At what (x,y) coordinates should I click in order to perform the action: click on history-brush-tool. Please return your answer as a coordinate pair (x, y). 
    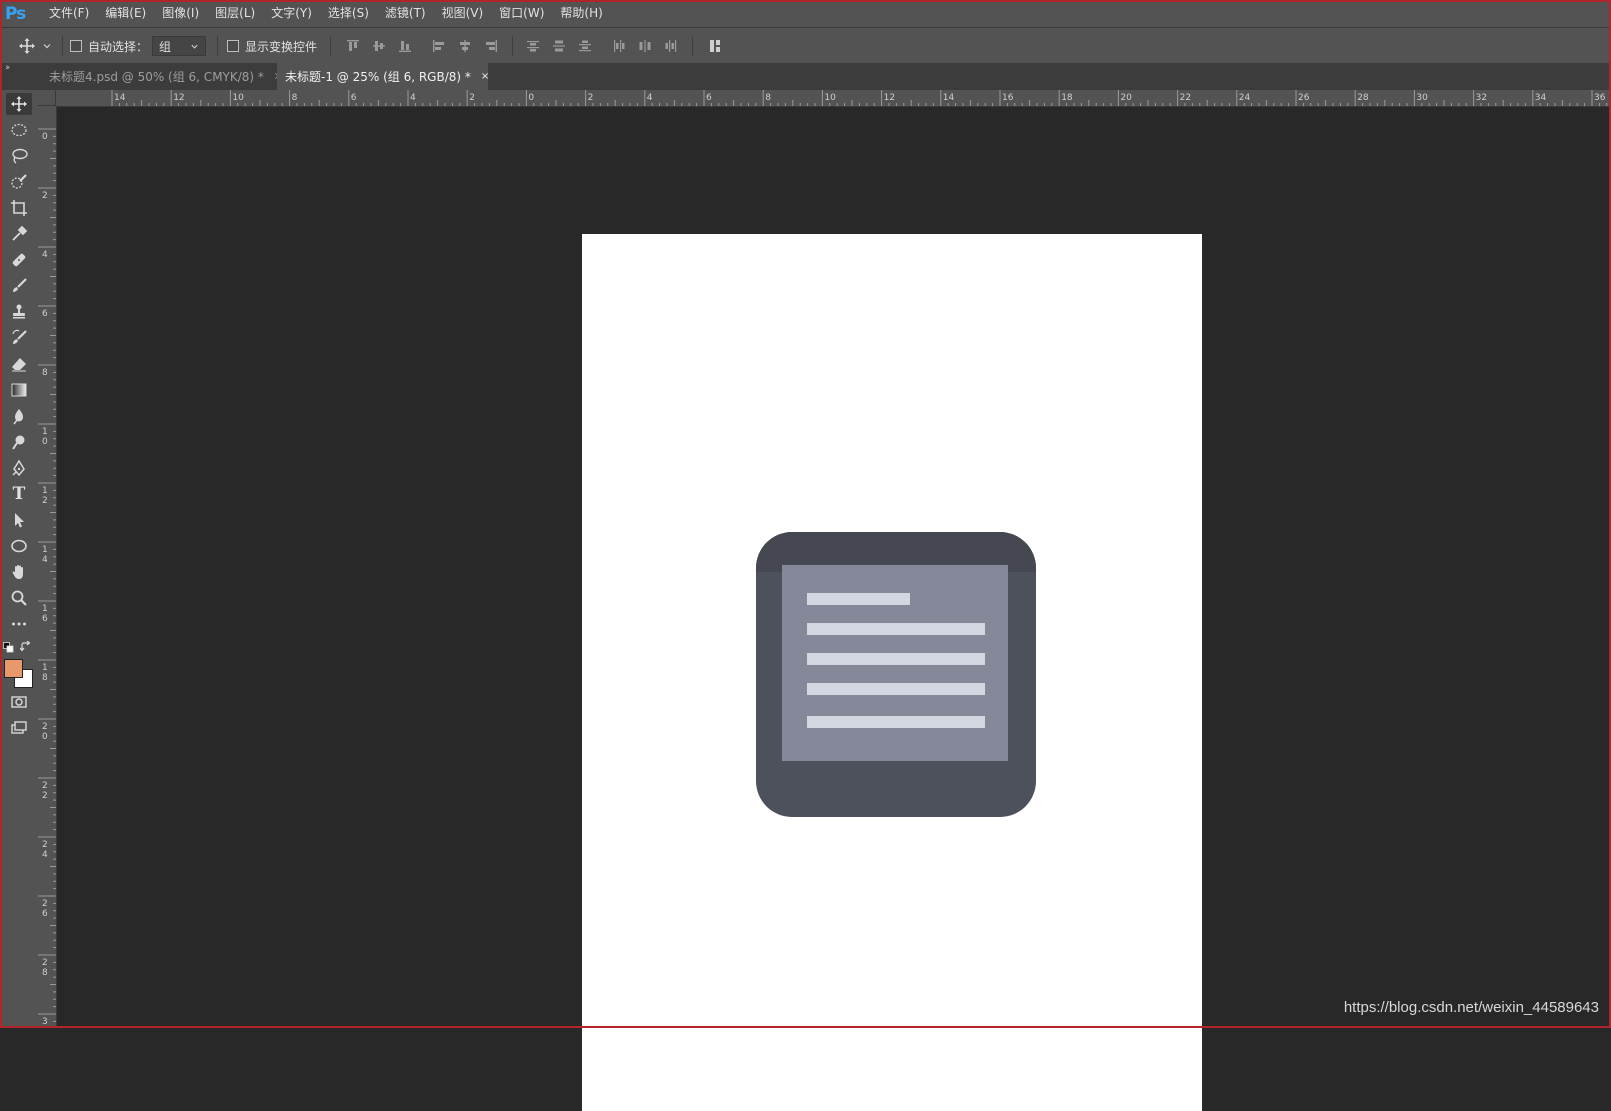
    Looking at the image, I should click on (19, 338).